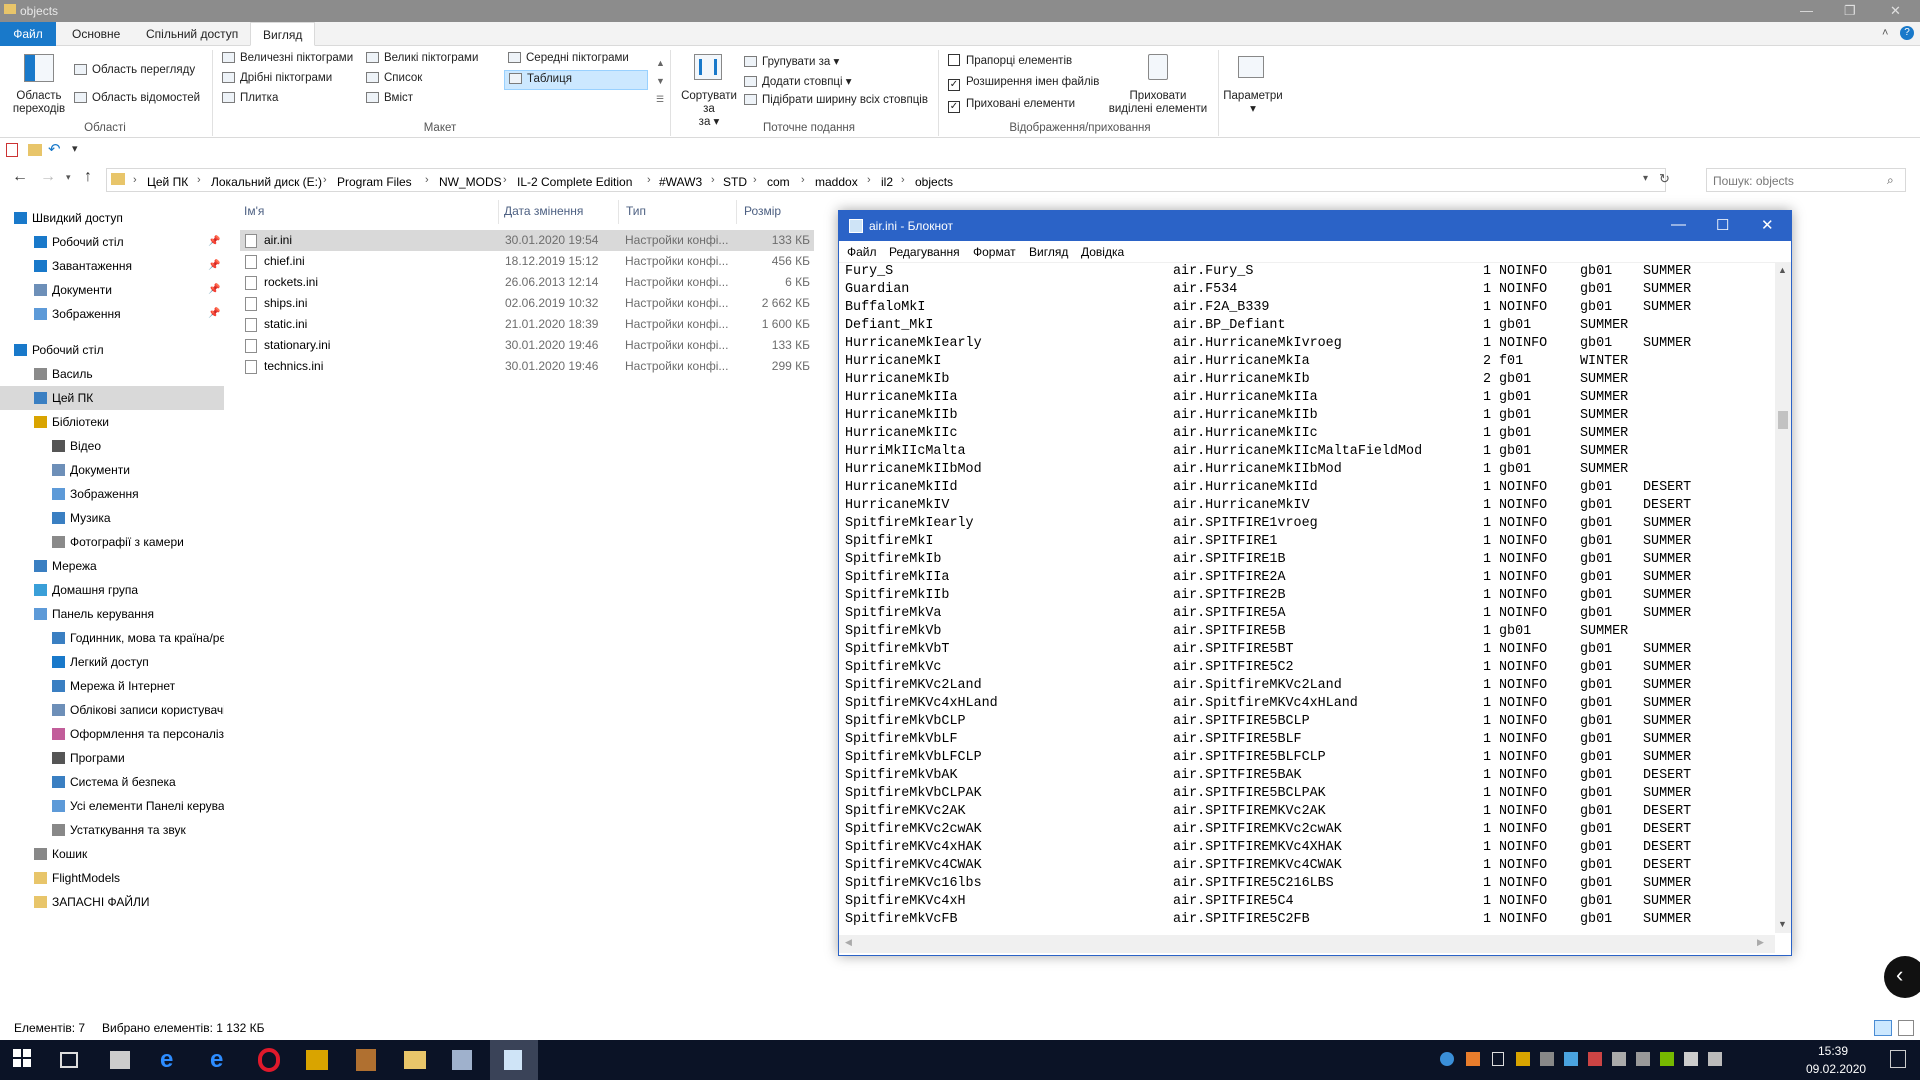  Describe the element at coordinates (1906, 1028) in the screenshot. I see `large-icons-view-icon` at that location.